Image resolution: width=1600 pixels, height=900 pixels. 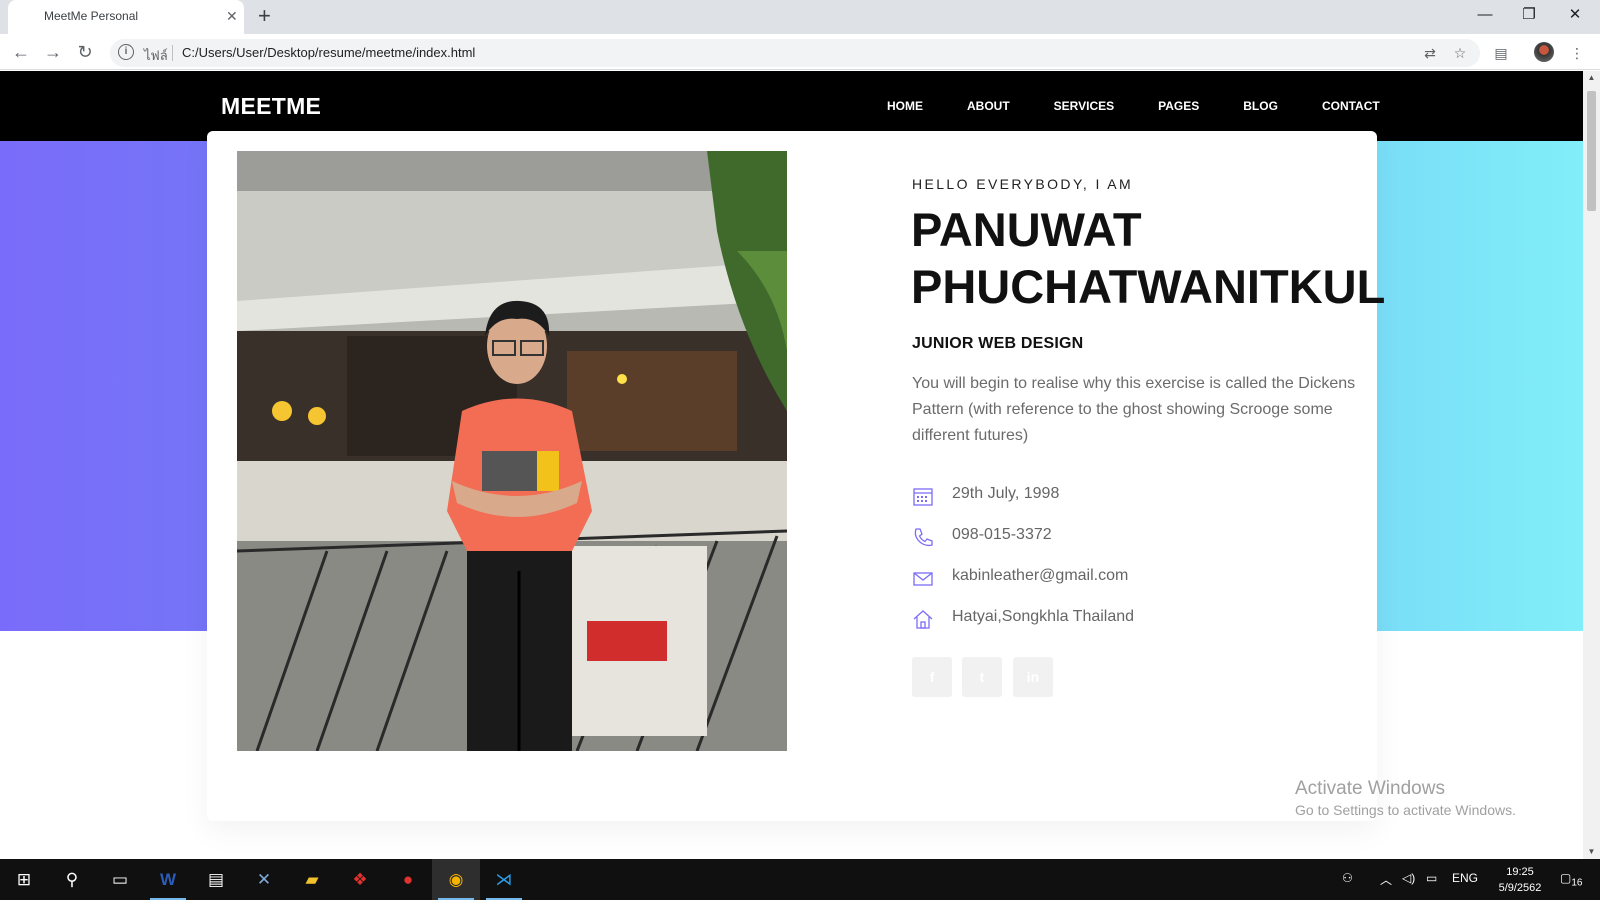 I want to click on activate-windows-title: Activate Windows, so click(x=1370, y=788).